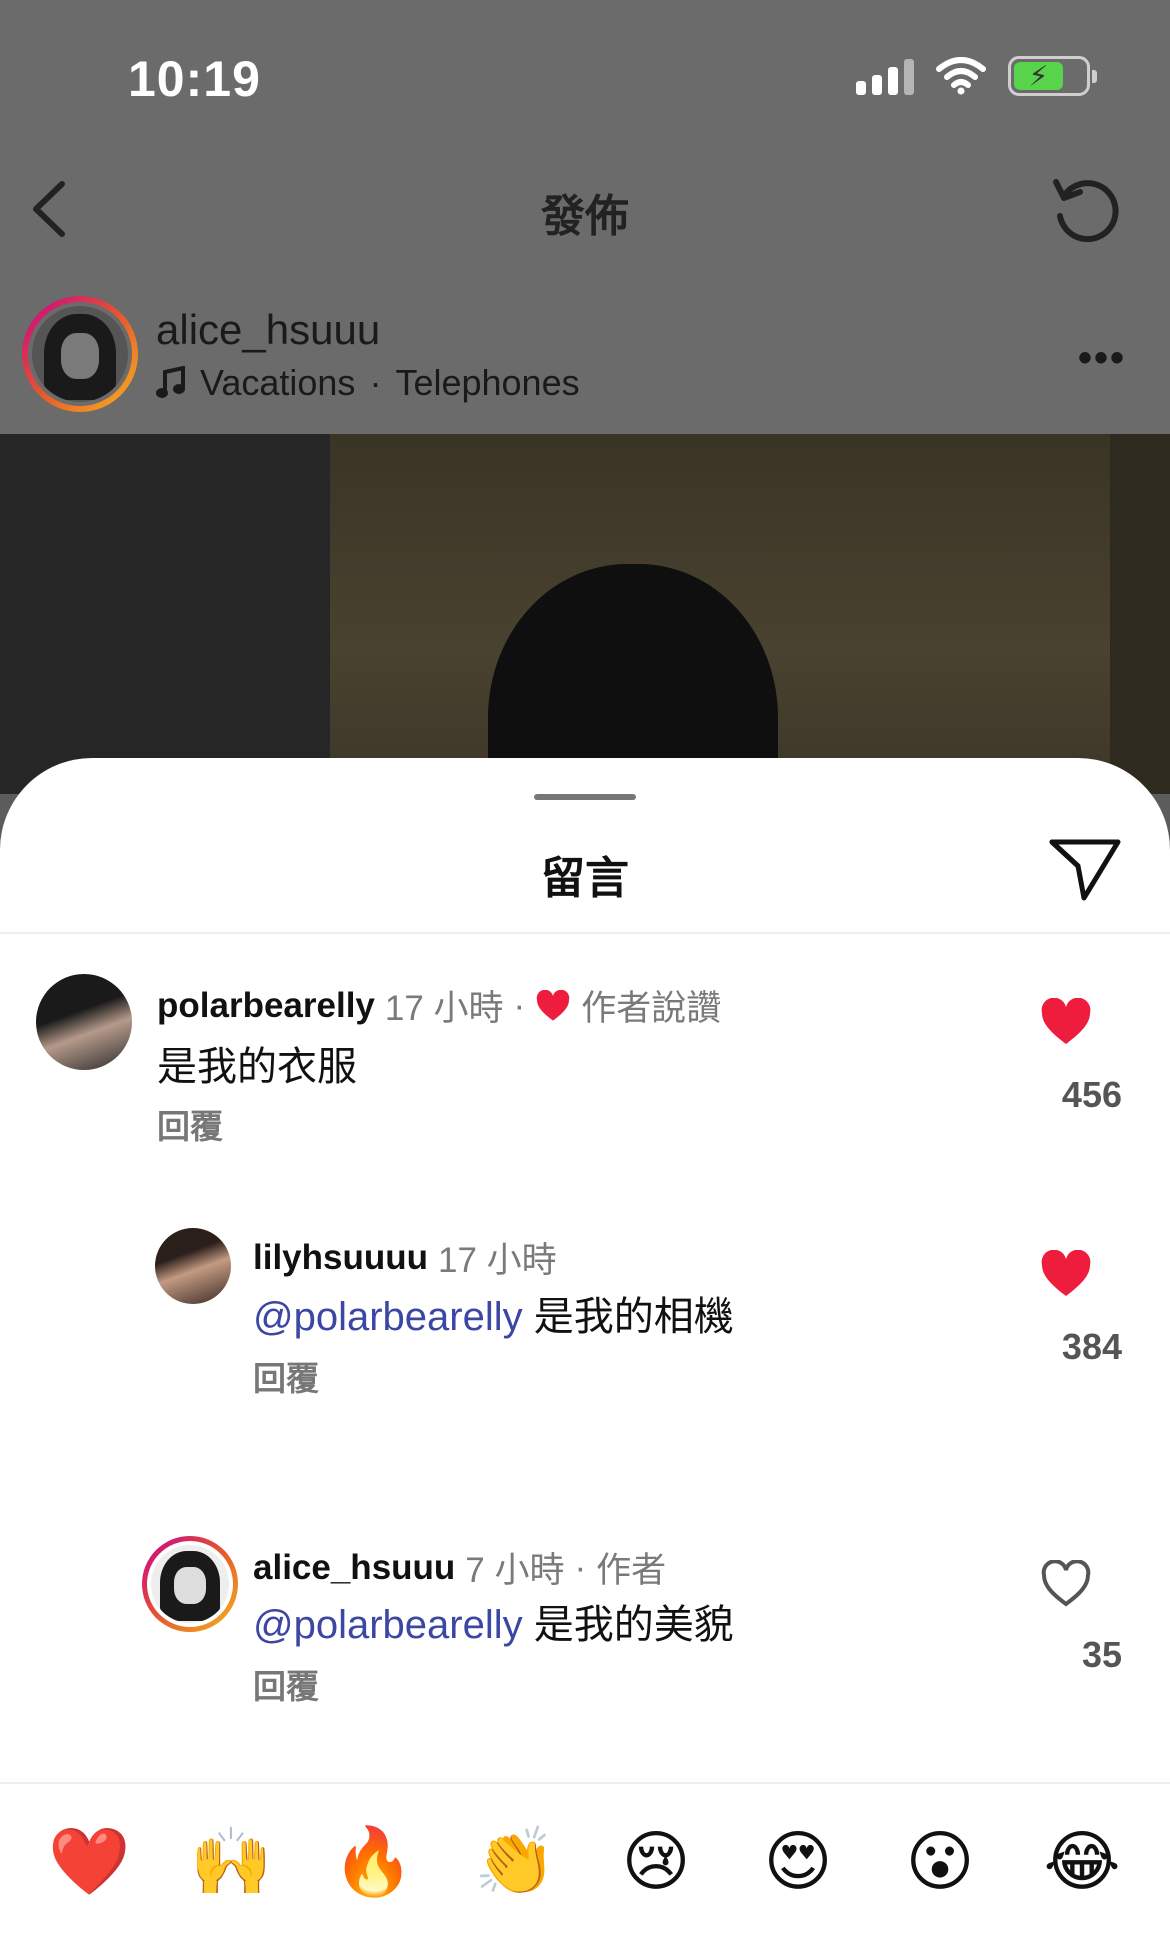 The image size is (1170, 1938). I want to click on liked-by-author-text: 作者說讚, so click(651, 1008).